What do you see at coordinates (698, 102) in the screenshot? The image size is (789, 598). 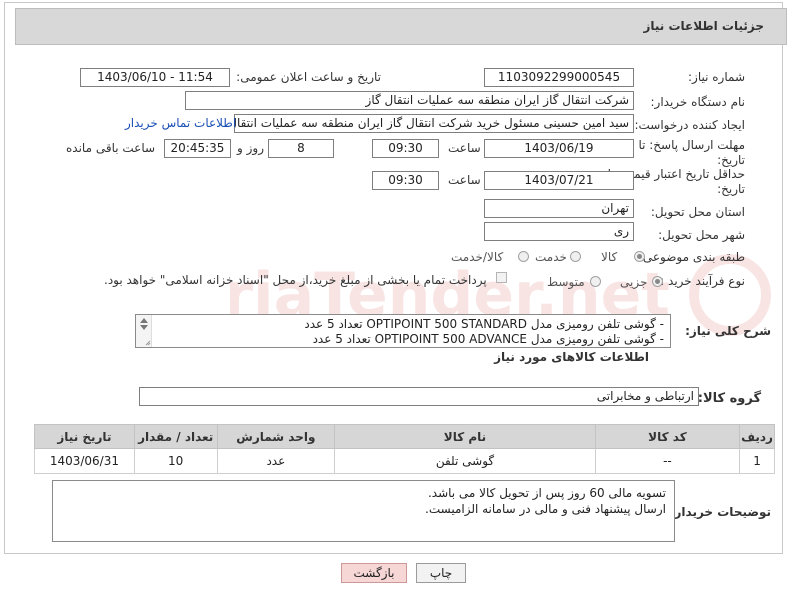 I see `buyer-org-label: نام دستگاه خریدار:` at bounding box center [698, 102].